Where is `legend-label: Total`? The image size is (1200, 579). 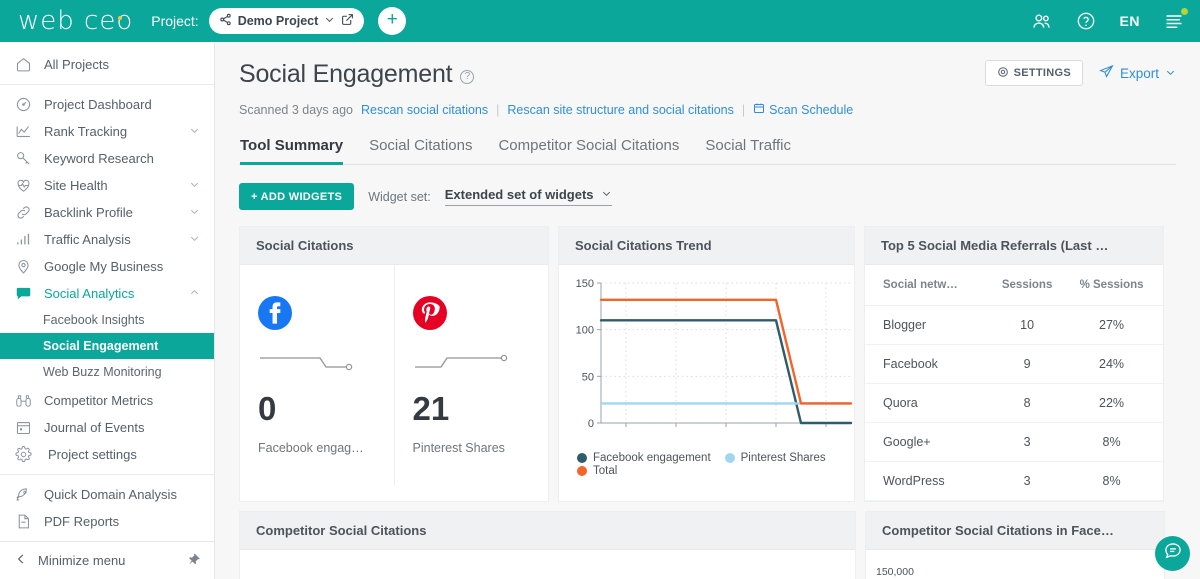
legend-label: Total is located at coordinates (605, 471).